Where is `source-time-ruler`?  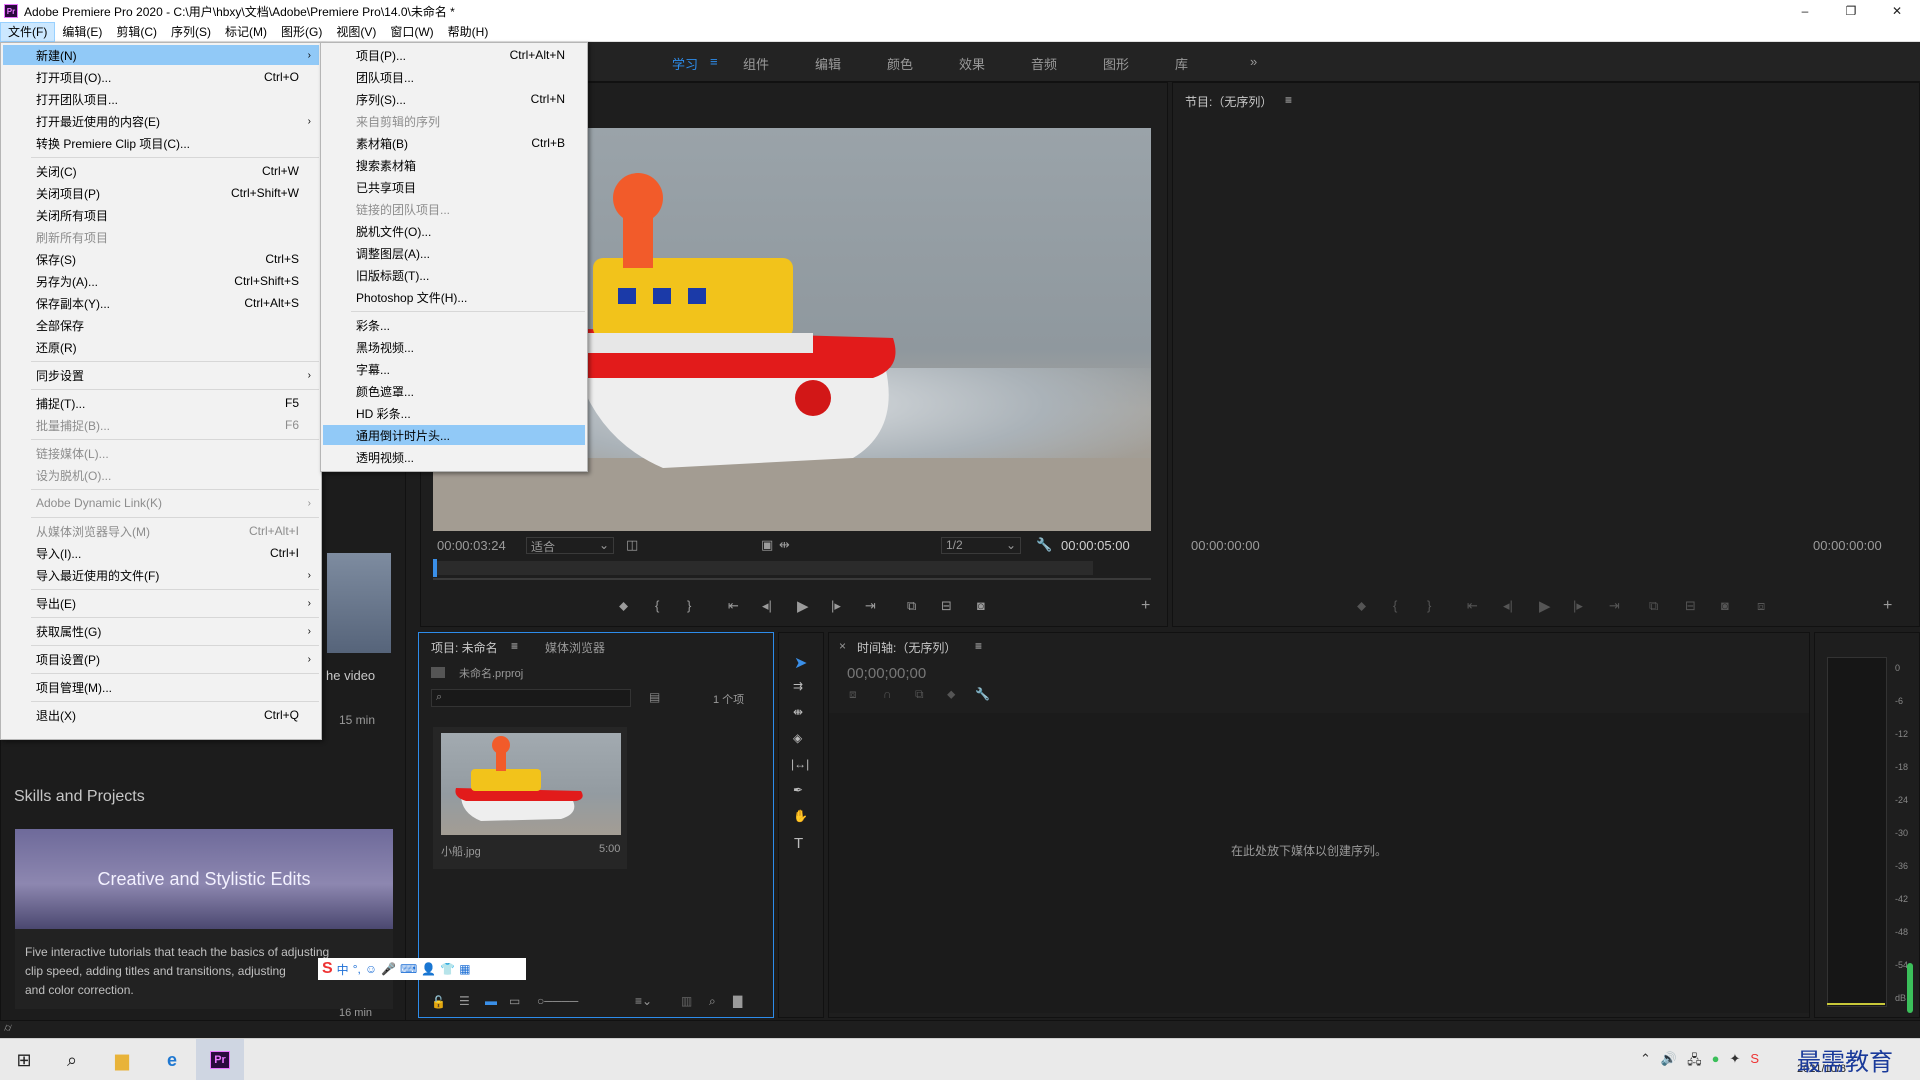 source-time-ruler is located at coordinates (763, 568).